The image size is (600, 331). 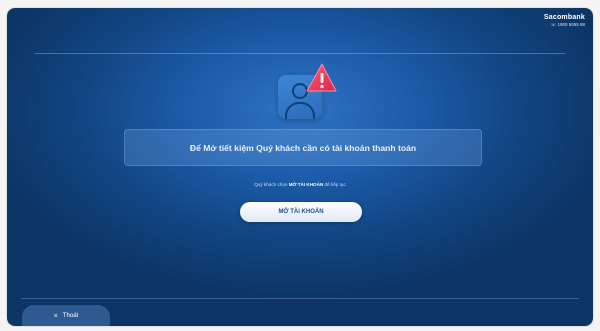 I want to click on hint-text: Quý khách chọn MỞ TÀI KHOẢN để tiếp tục, so click(x=300, y=184).